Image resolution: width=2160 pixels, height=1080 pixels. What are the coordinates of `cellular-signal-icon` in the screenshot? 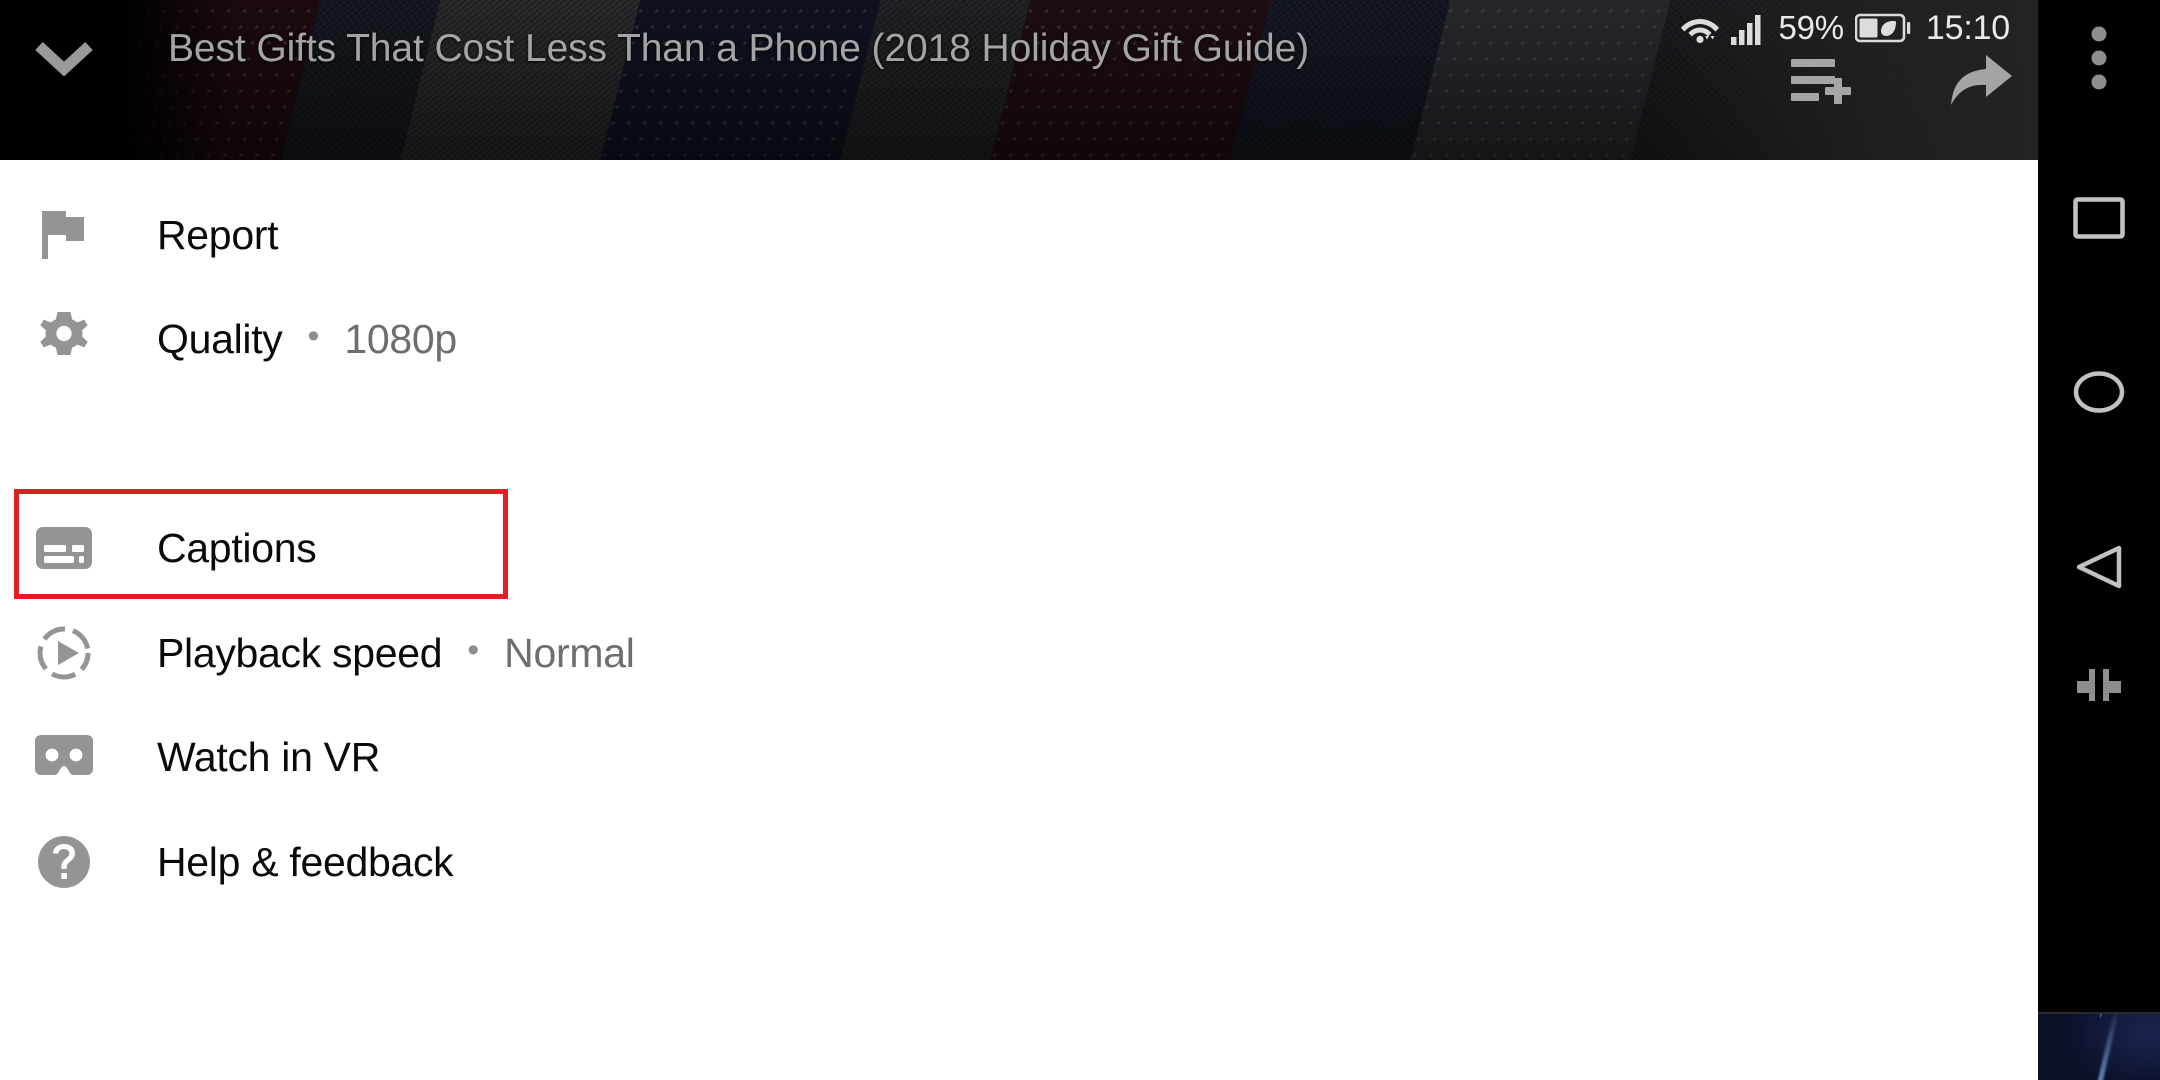 It's located at (1746, 29).